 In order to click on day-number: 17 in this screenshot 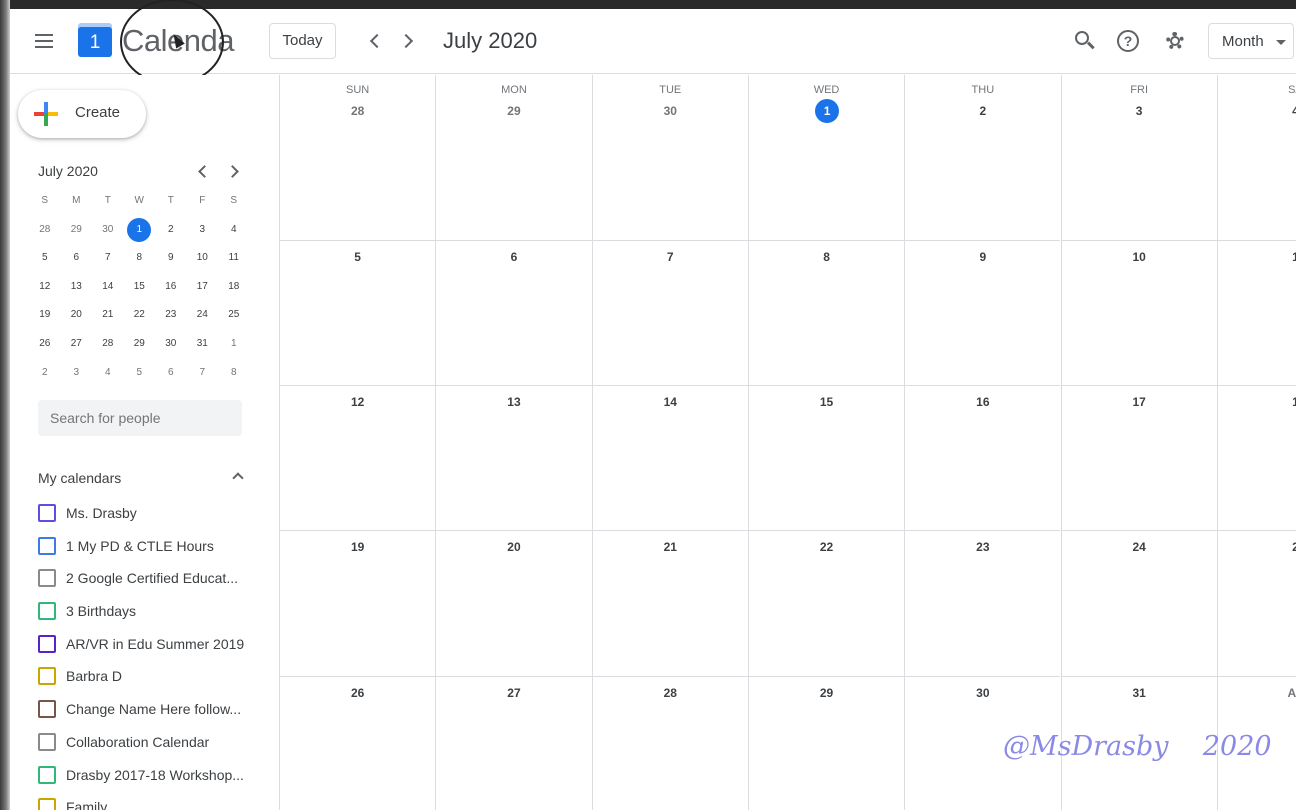, I will do `click(1139, 402)`.